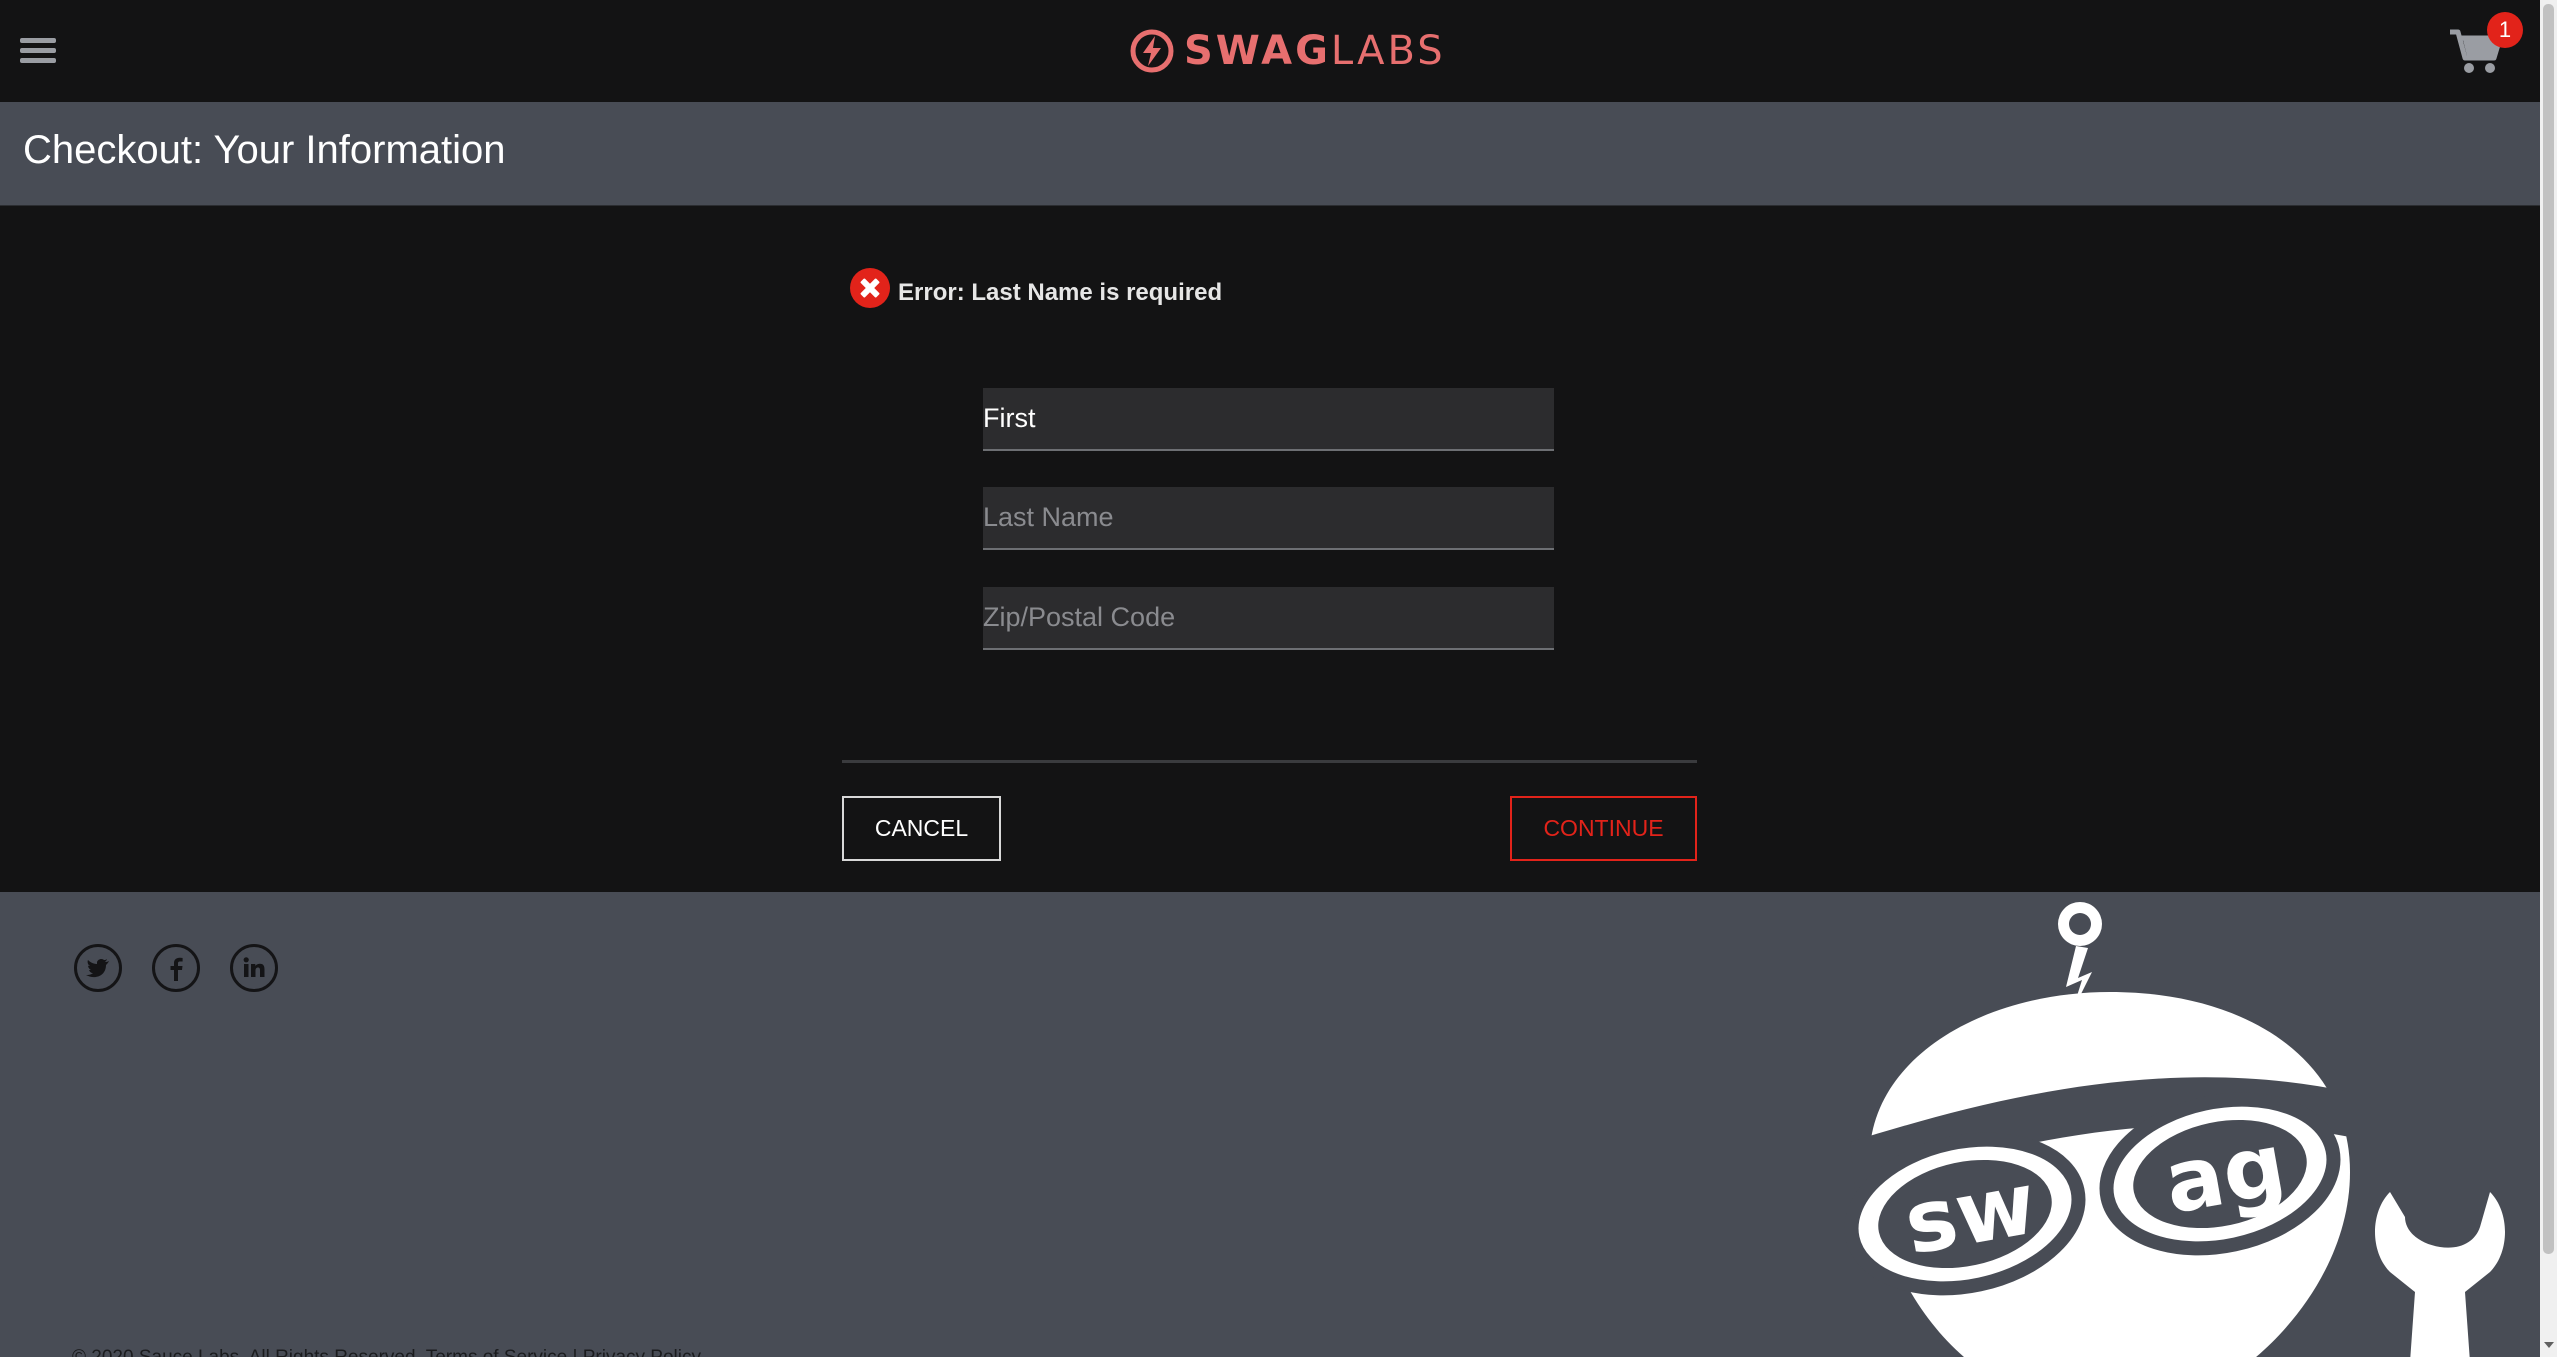 Image resolution: width=2557 pixels, height=1357 pixels. What do you see at coordinates (1268, 618) in the screenshot?
I see `zip-postal-code-field` at bounding box center [1268, 618].